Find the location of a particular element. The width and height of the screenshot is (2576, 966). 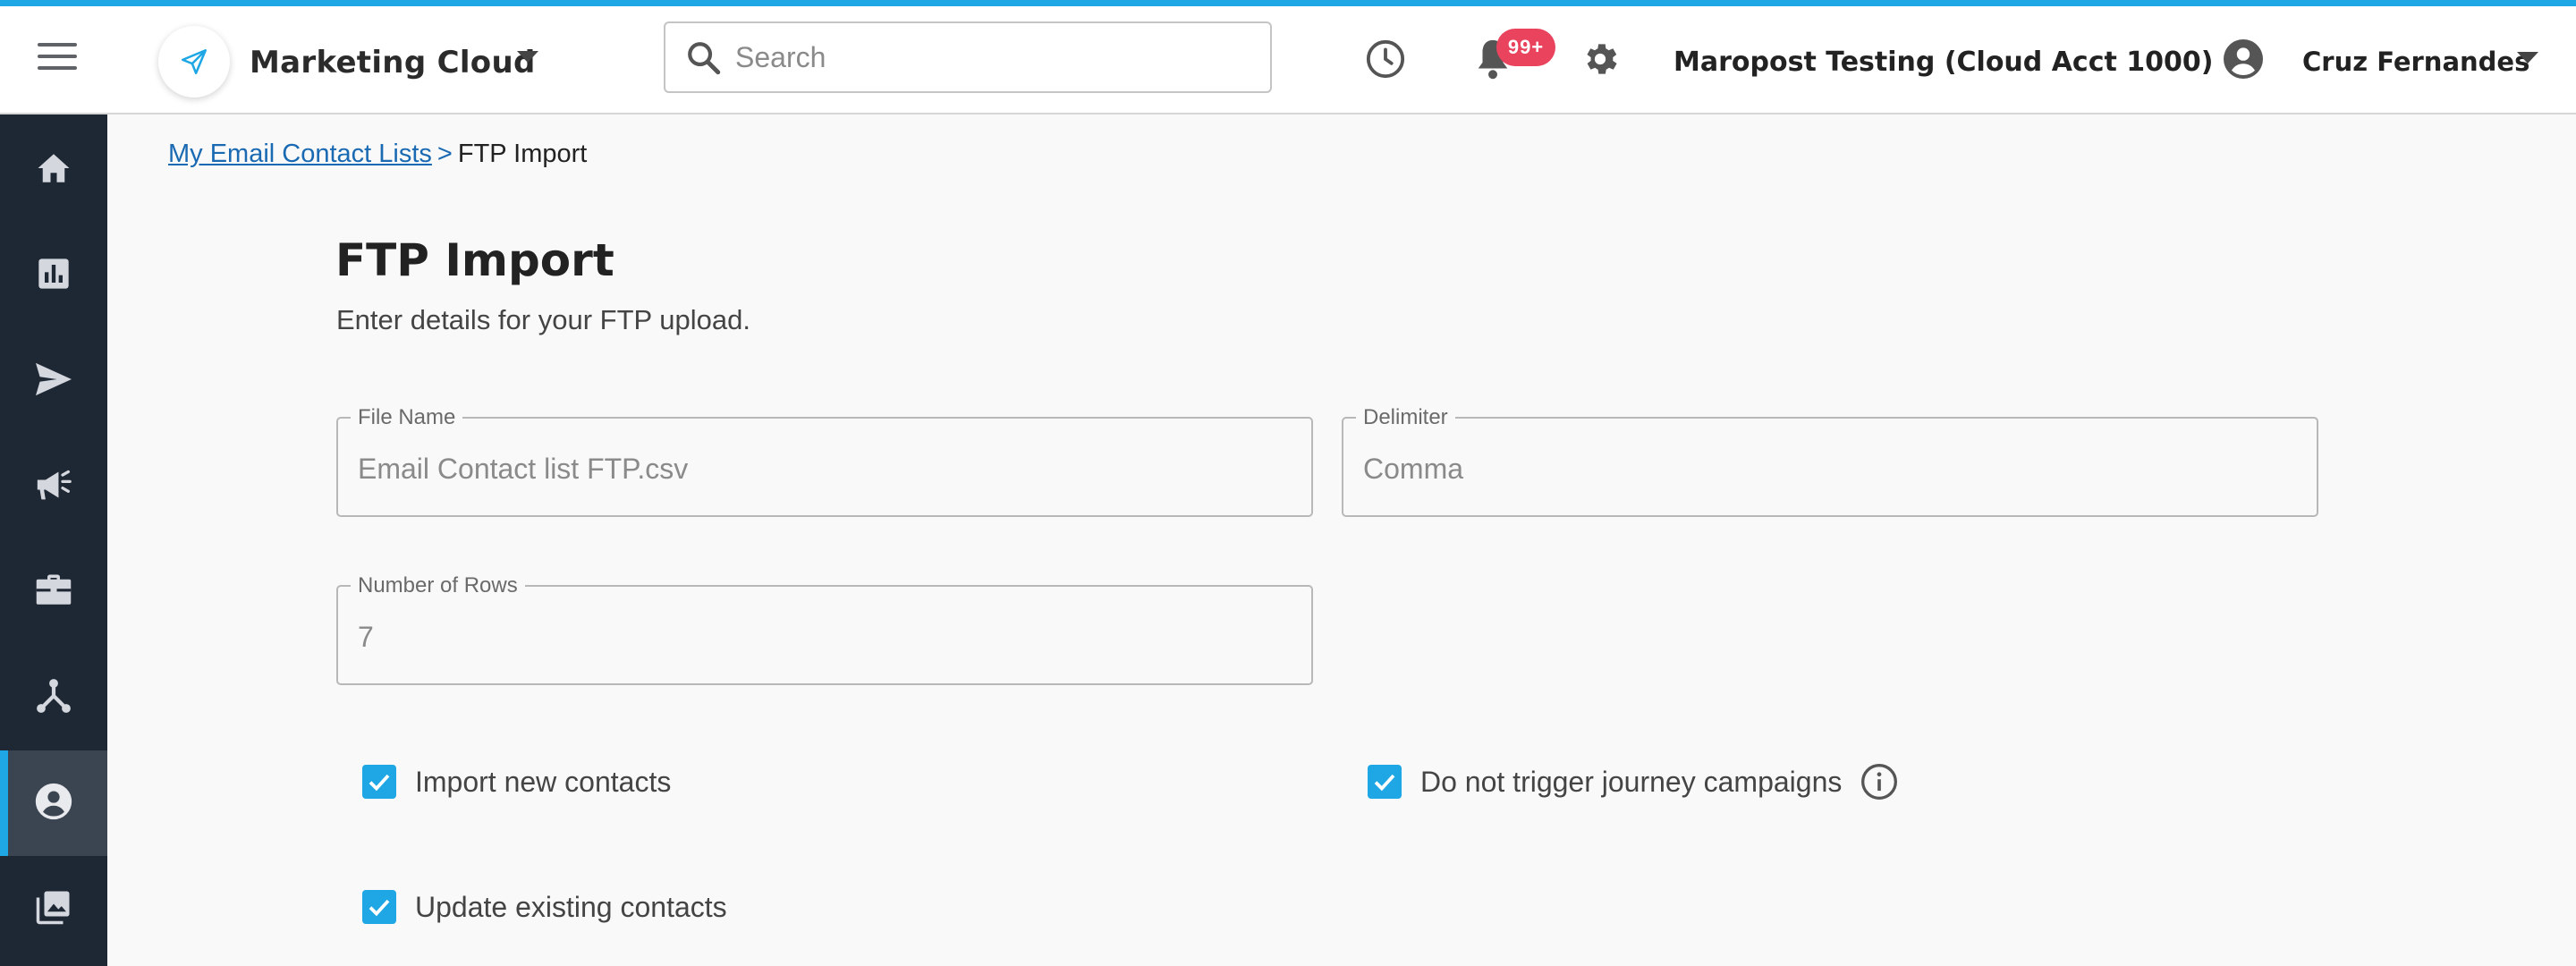

sidebar-item-campaigns is located at coordinates (53, 486).